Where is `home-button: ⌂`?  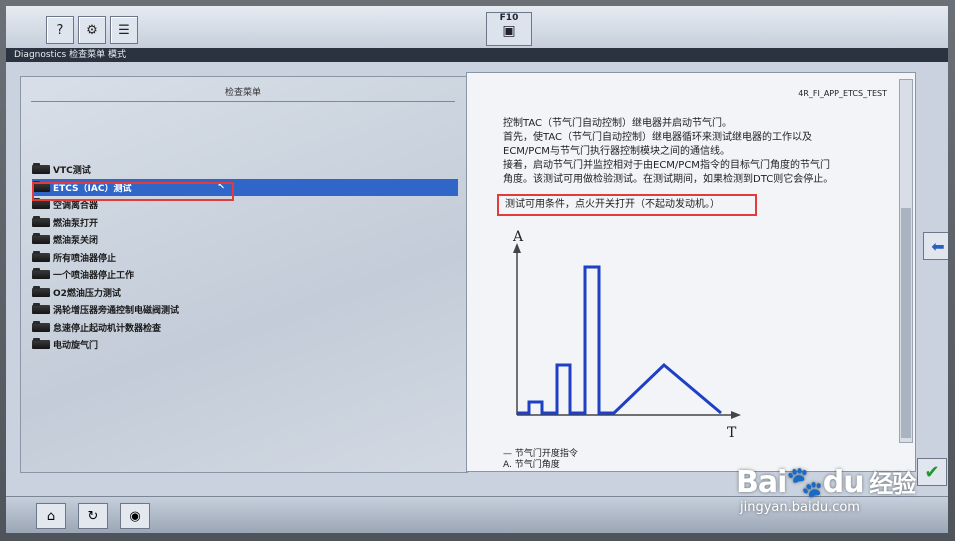
home-button: ⌂ is located at coordinates (51, 516).